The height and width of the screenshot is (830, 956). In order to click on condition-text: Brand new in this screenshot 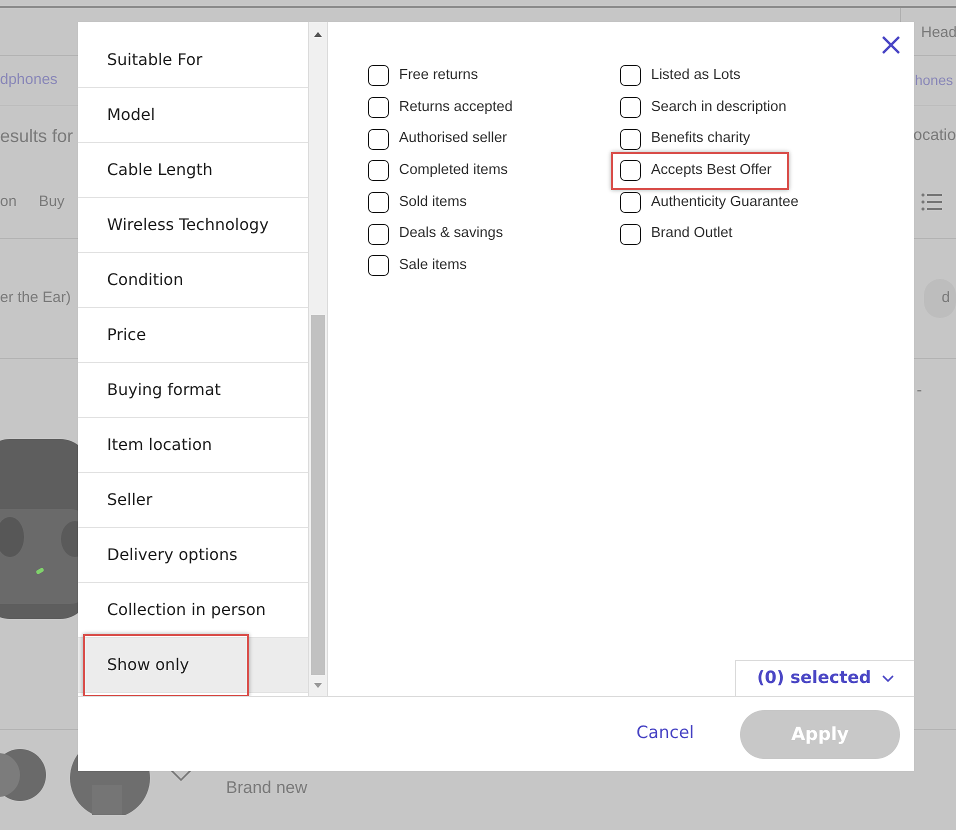, I will do `click(267, 788)`.